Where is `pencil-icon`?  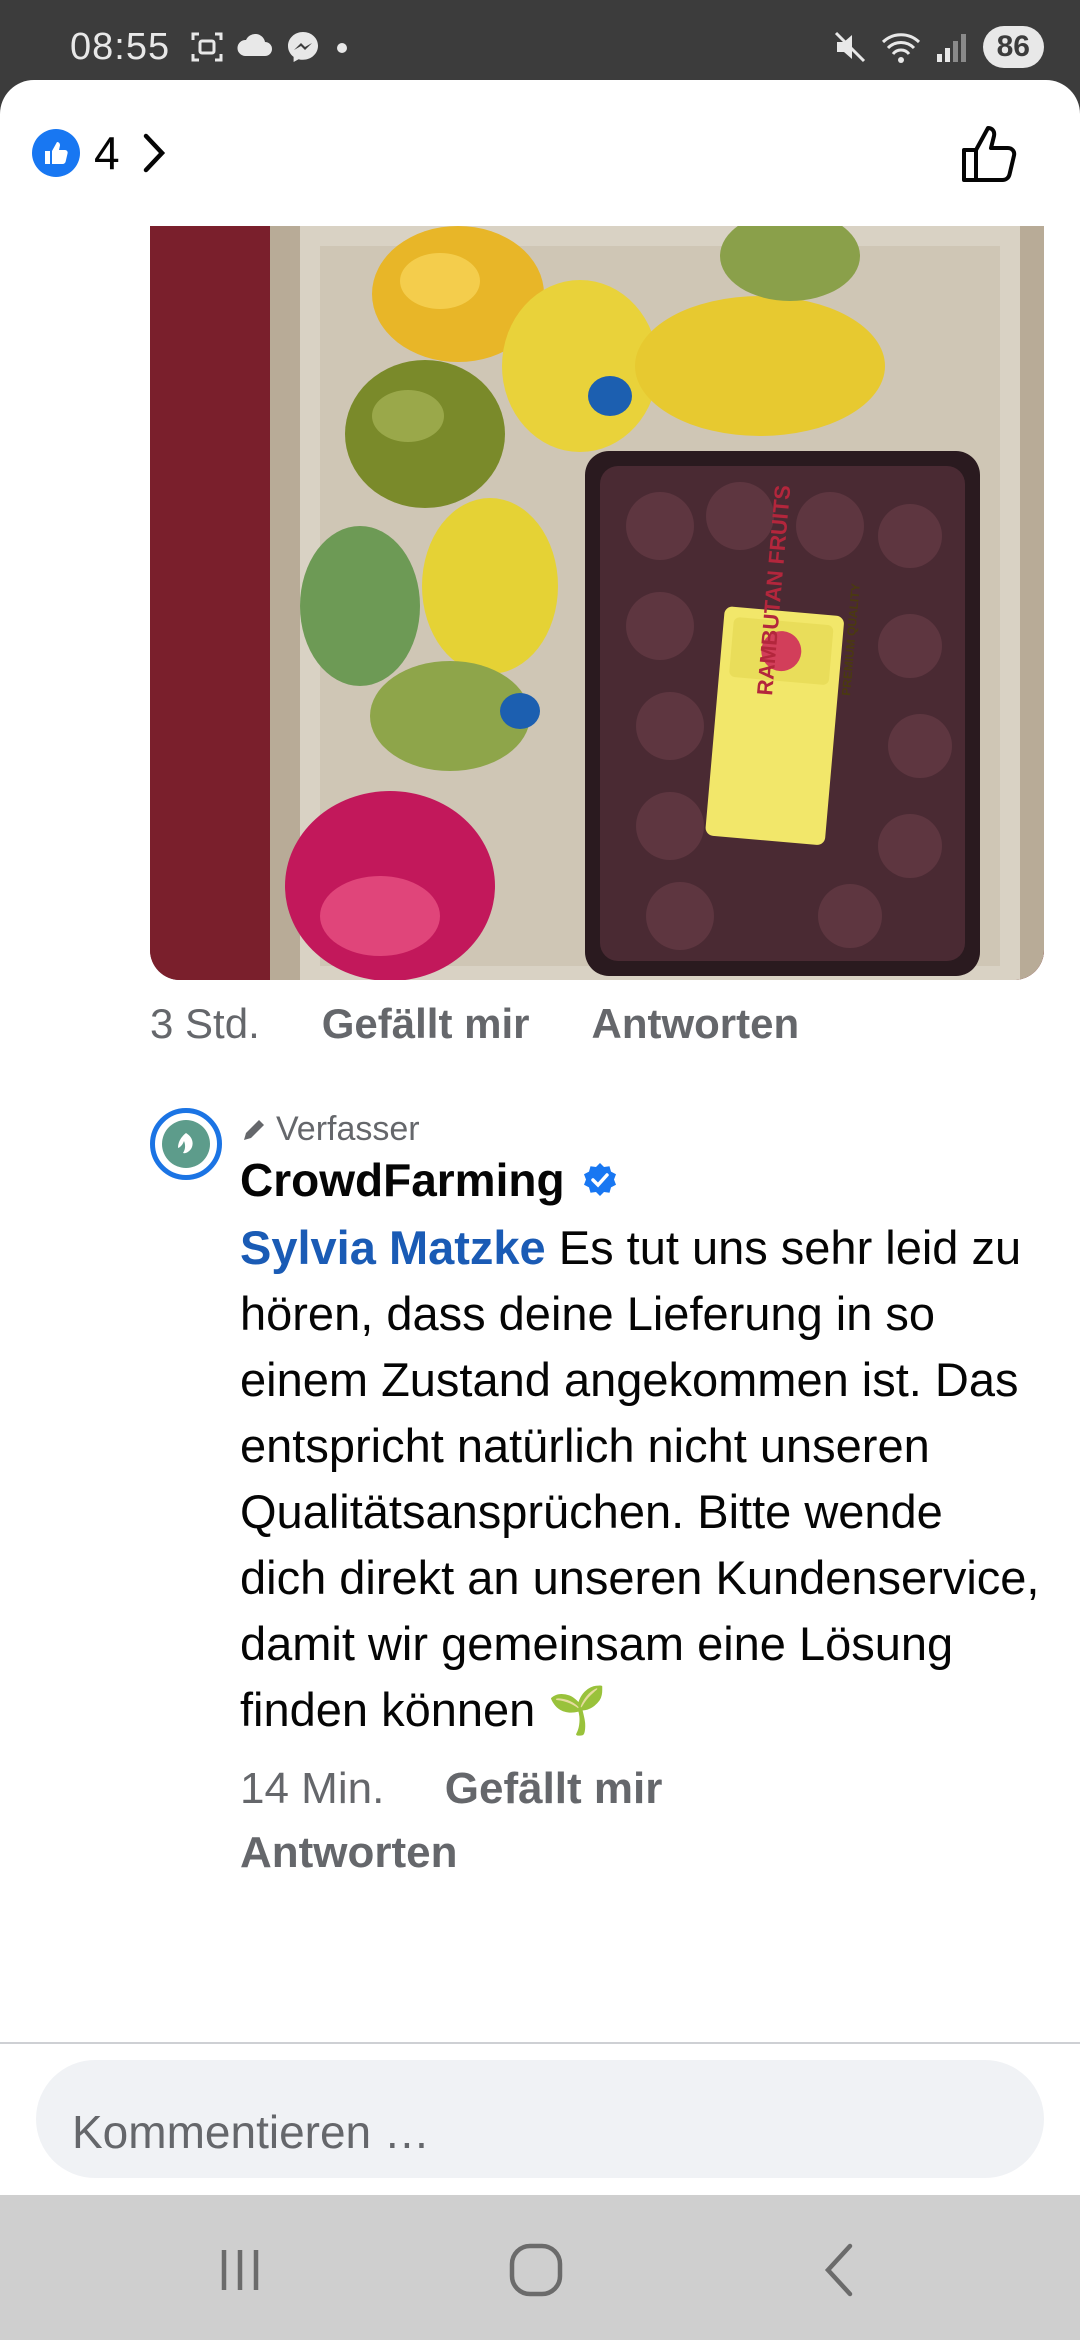
pencil-icon is located at coordinates (254, 1129).